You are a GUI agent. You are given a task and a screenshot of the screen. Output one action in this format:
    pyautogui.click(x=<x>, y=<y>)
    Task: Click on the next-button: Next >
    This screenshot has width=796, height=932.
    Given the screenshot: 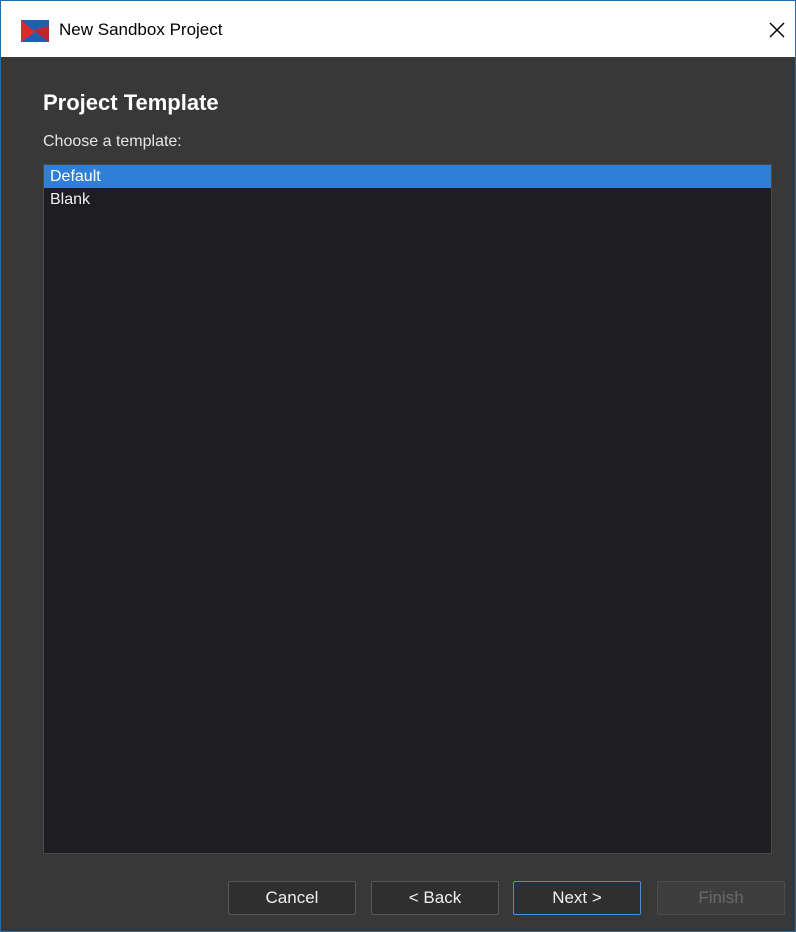 What is the action you would take?
    pyautogui.click(x=577, y=898)
    